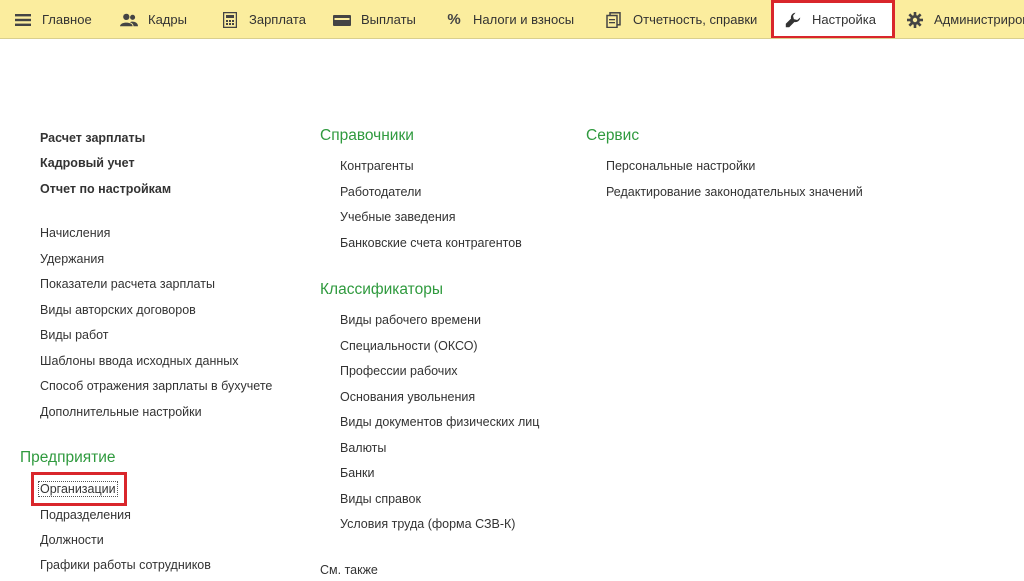  I want to click on link-positions: Должности, so click(72, 540).